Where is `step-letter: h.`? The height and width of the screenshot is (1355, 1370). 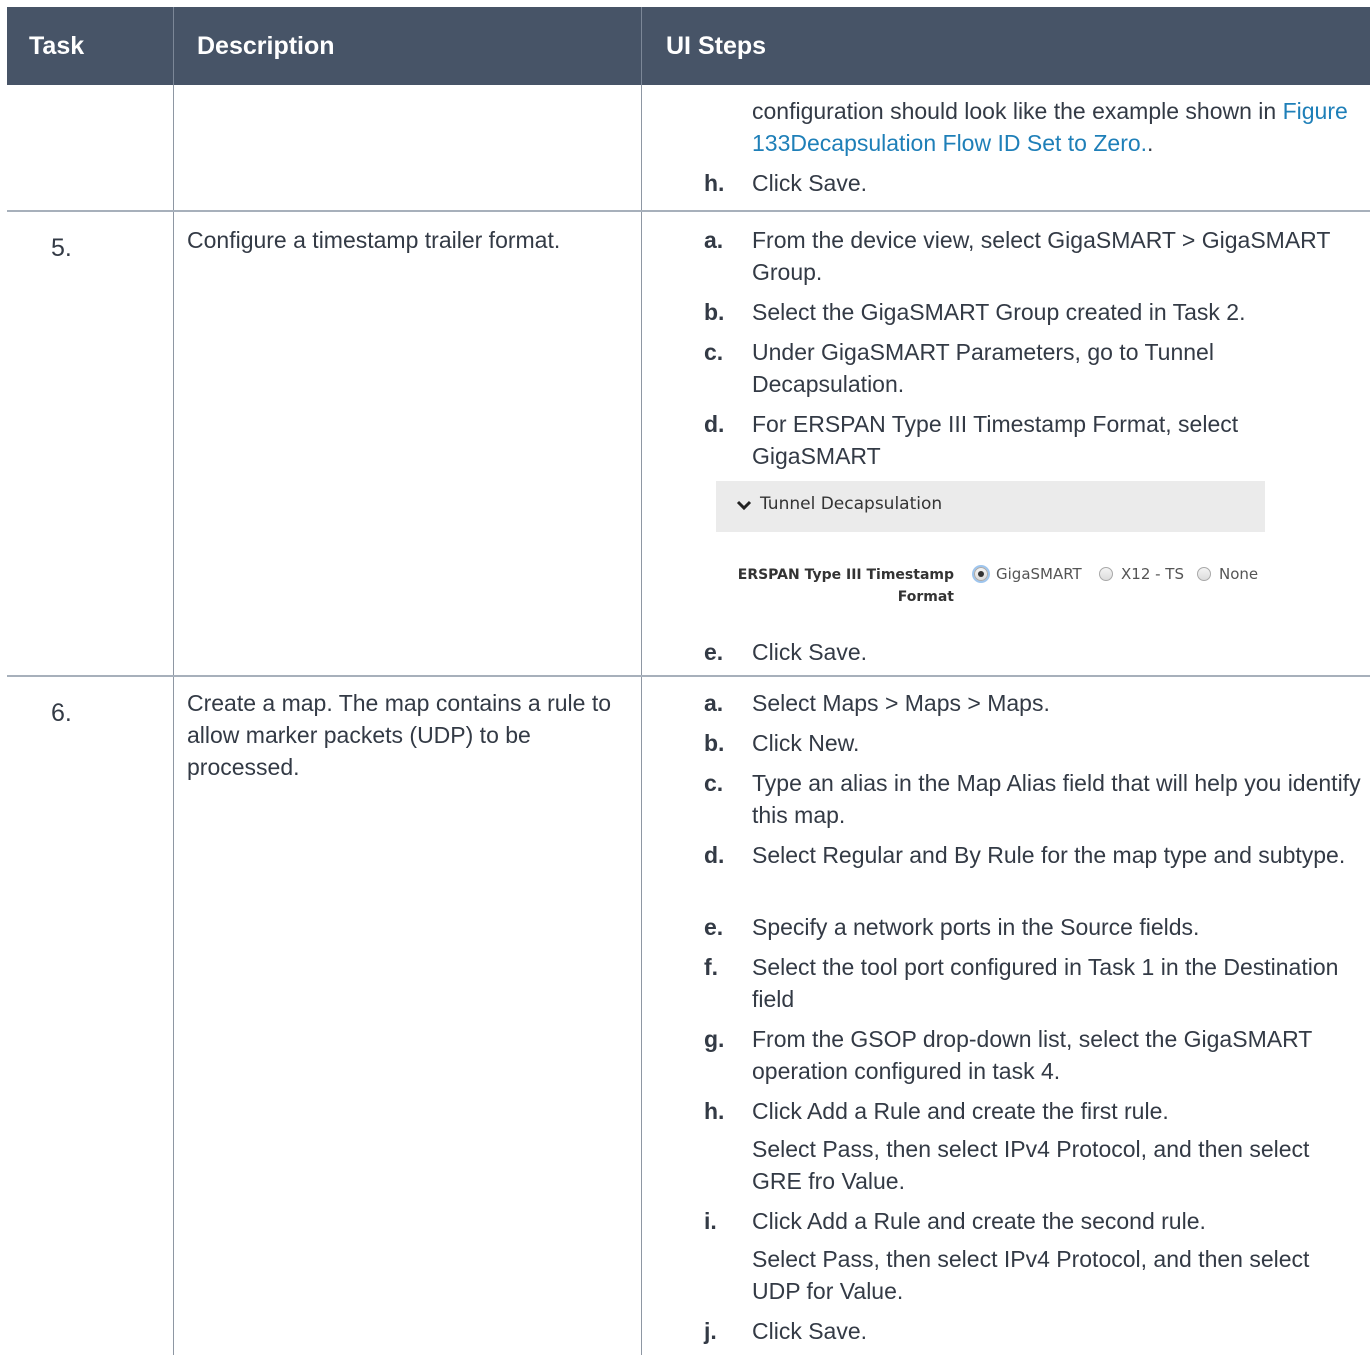
step-letter: h. is located at coordinates (714, 183).